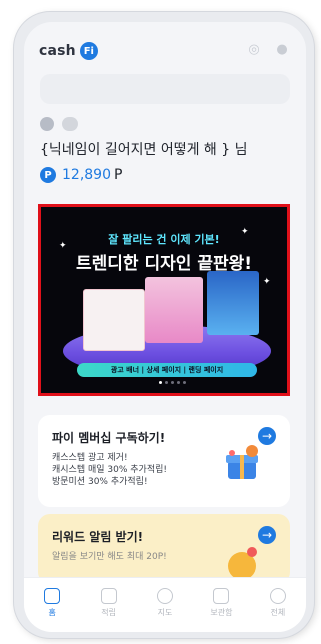 The image size is (321, 644). I want to click on tab-label: 전체, so click(278, 612).